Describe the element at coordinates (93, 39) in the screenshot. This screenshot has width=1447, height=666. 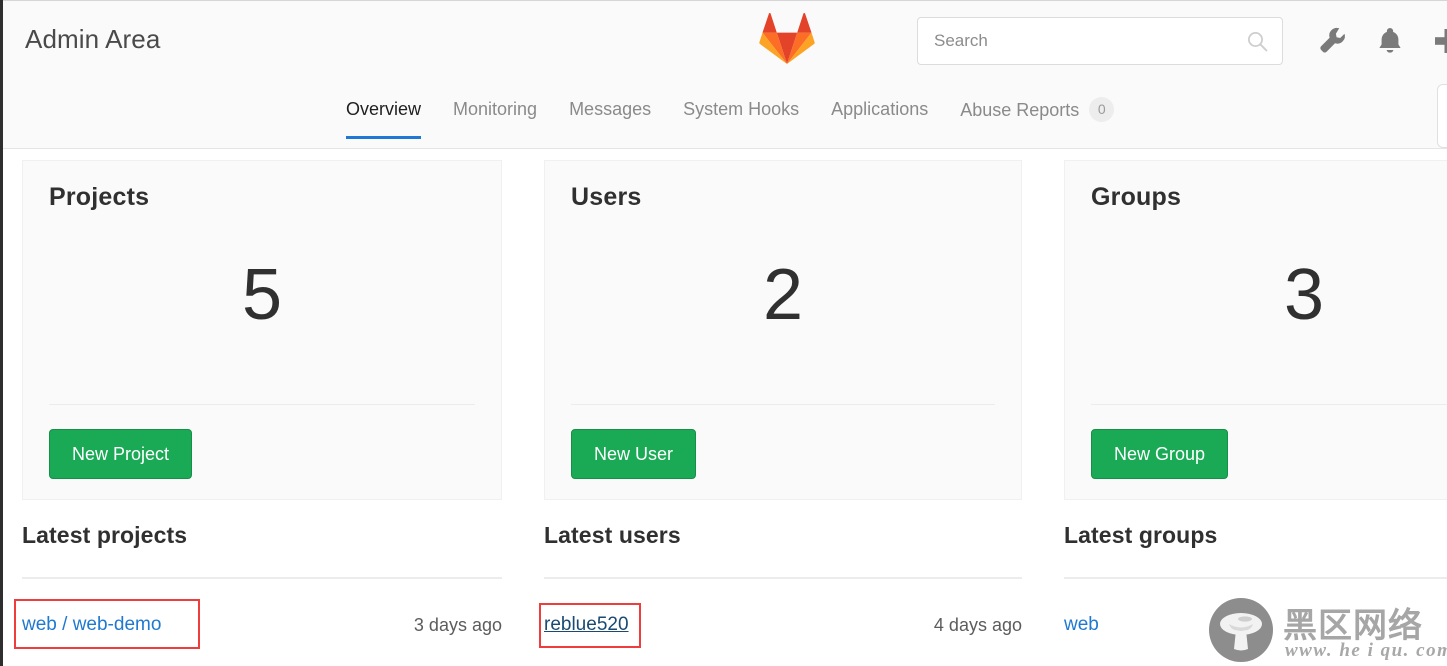
I see `page-title: Admin Area` at that location.